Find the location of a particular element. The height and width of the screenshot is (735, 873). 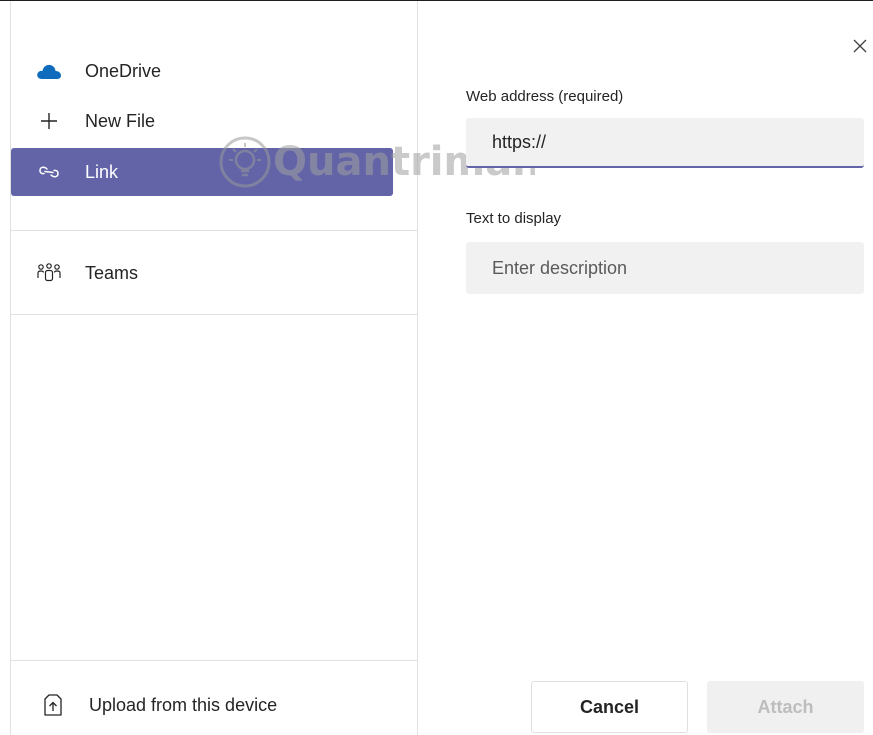

close-icon is located at coordinates (860, 46).